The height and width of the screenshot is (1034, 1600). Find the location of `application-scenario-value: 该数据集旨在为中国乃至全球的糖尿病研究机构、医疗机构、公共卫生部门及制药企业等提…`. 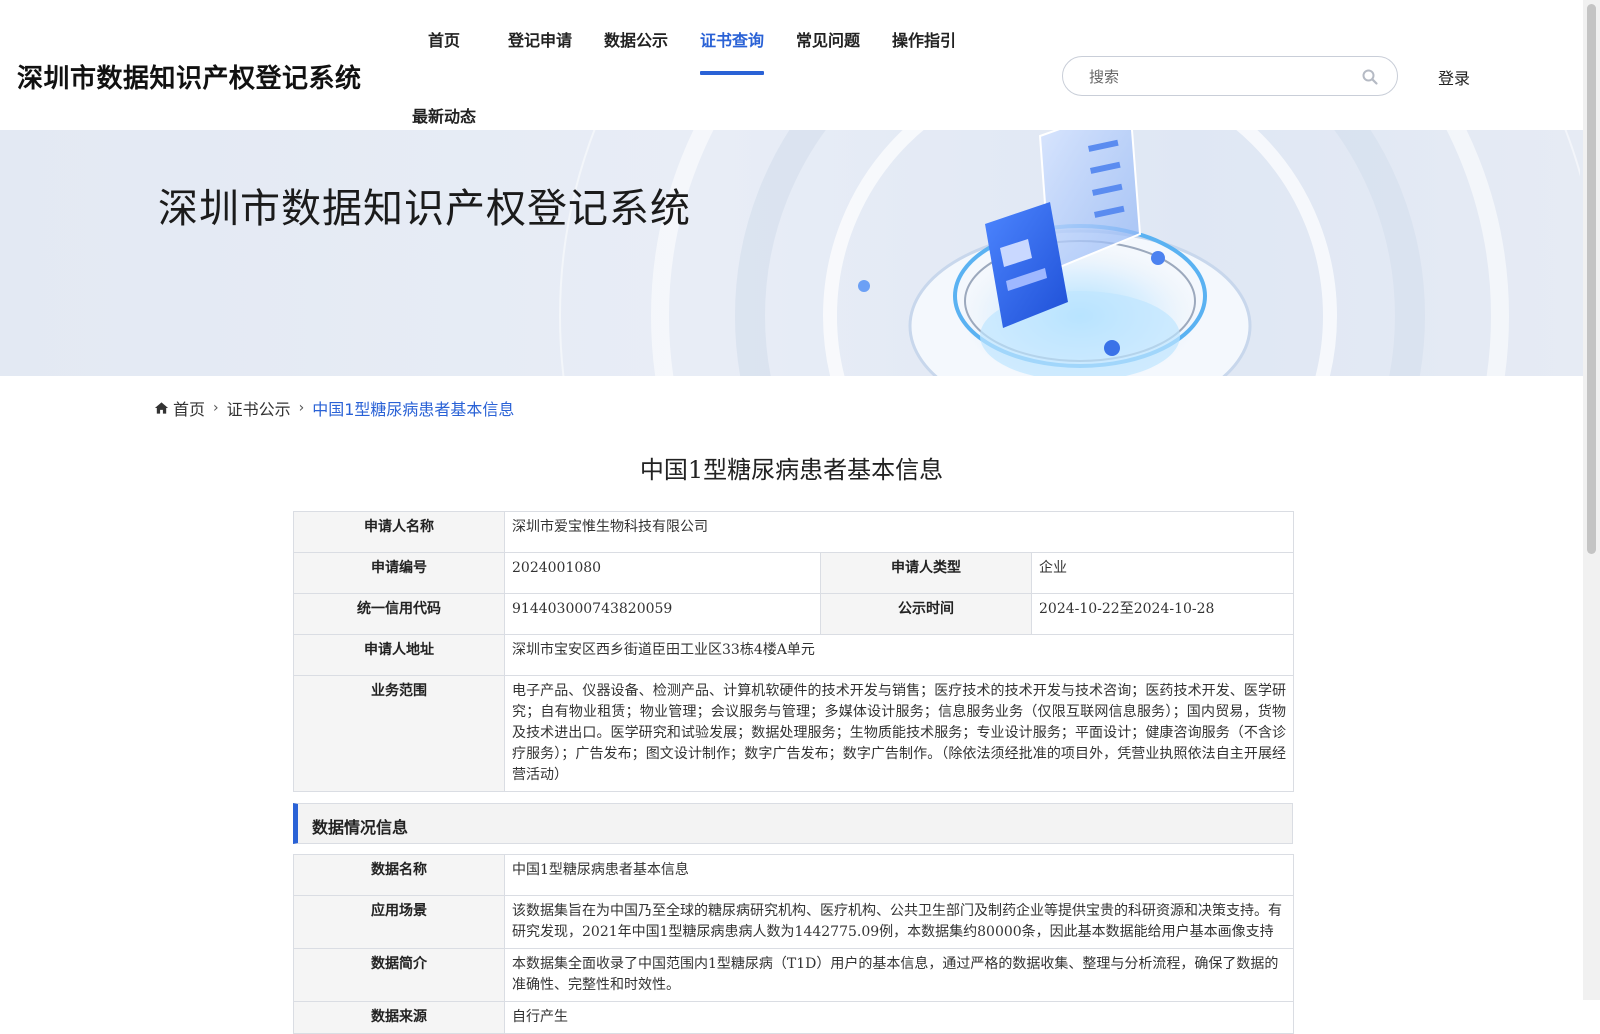

application-scenario-value: 该数据集旨在为中国乃至全球的糖尿病研究机构、医疗机构、公共卫生部门及制药企业等提… is located at coordinates (899, 922).